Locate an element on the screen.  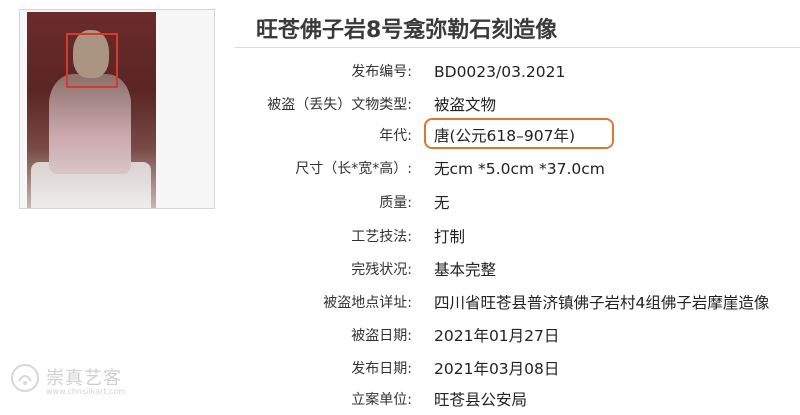
statue-body is located at coordinates (90, 124).